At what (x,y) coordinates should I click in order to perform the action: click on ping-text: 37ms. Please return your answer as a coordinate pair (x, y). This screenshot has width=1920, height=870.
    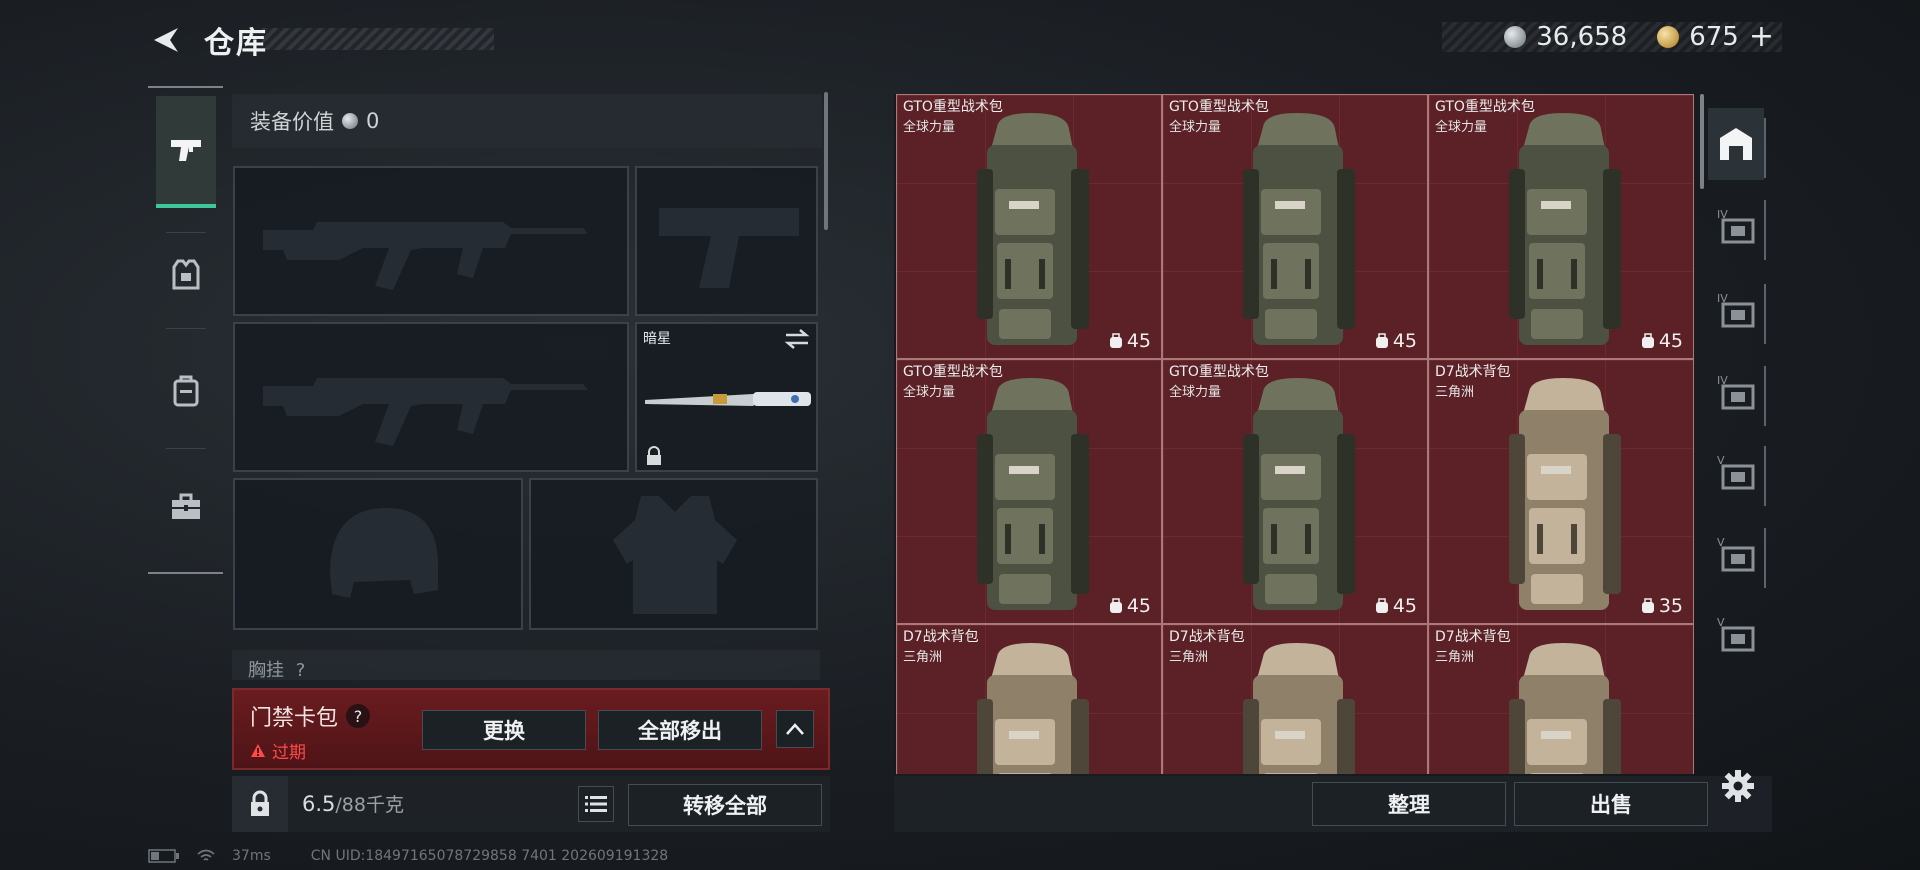
    Looking at the image, I should click on (251, 856).